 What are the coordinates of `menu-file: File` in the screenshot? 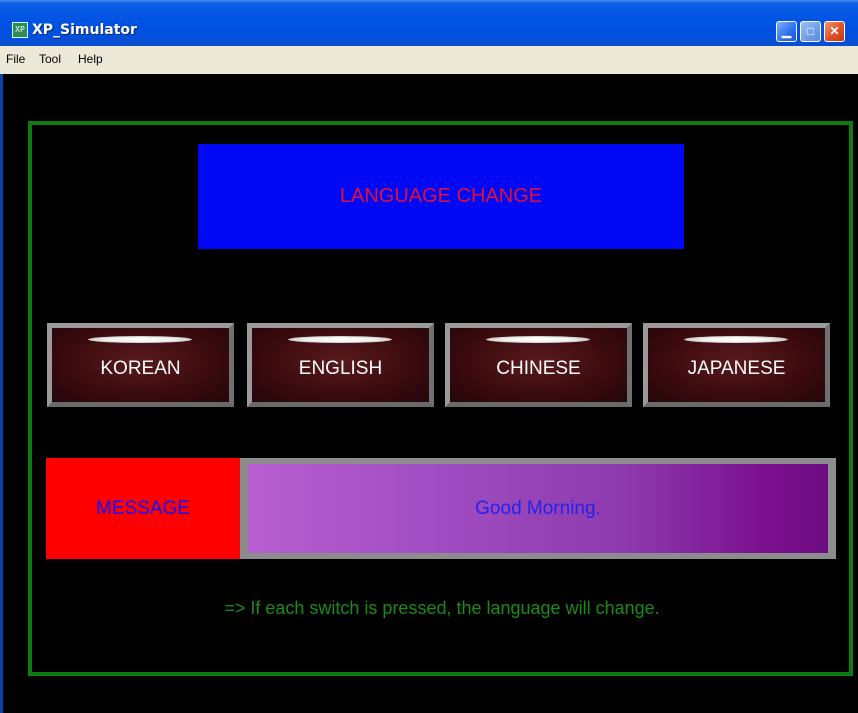 It's located at (15, 59).